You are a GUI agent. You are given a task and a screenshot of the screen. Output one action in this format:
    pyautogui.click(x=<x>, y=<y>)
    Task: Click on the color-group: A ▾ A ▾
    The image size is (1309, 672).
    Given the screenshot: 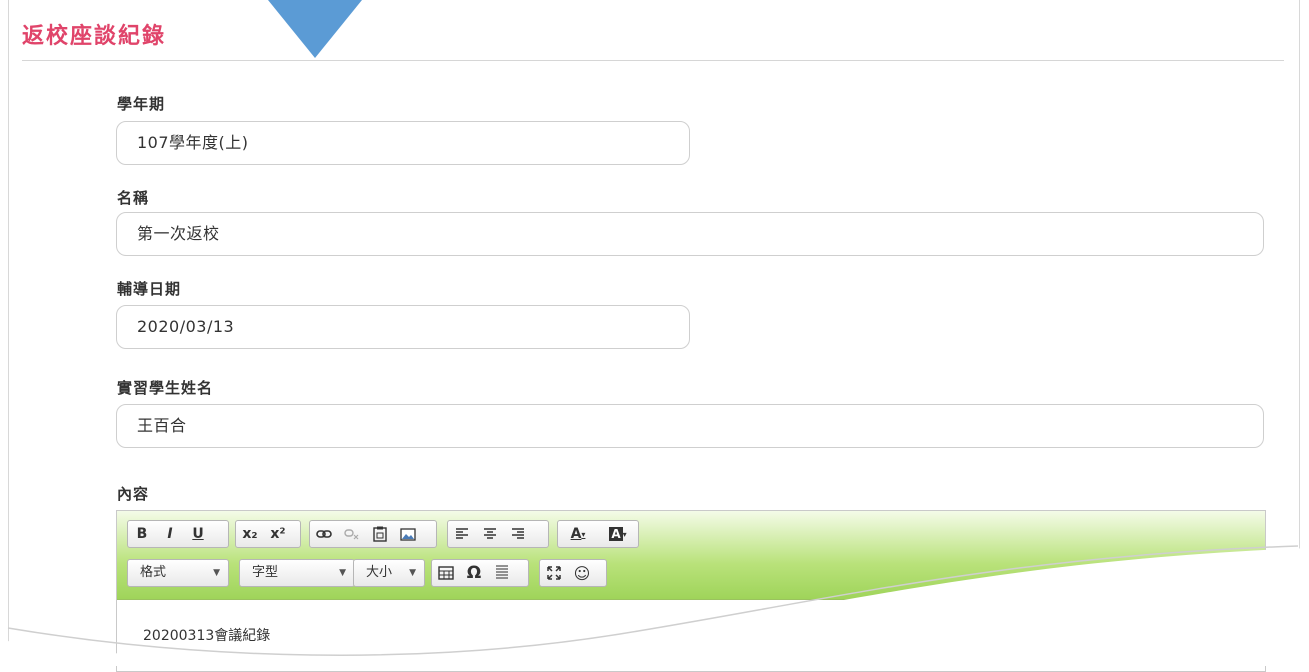 What is the action you would take?
    pyautogui.click(x=598, y=534)
    